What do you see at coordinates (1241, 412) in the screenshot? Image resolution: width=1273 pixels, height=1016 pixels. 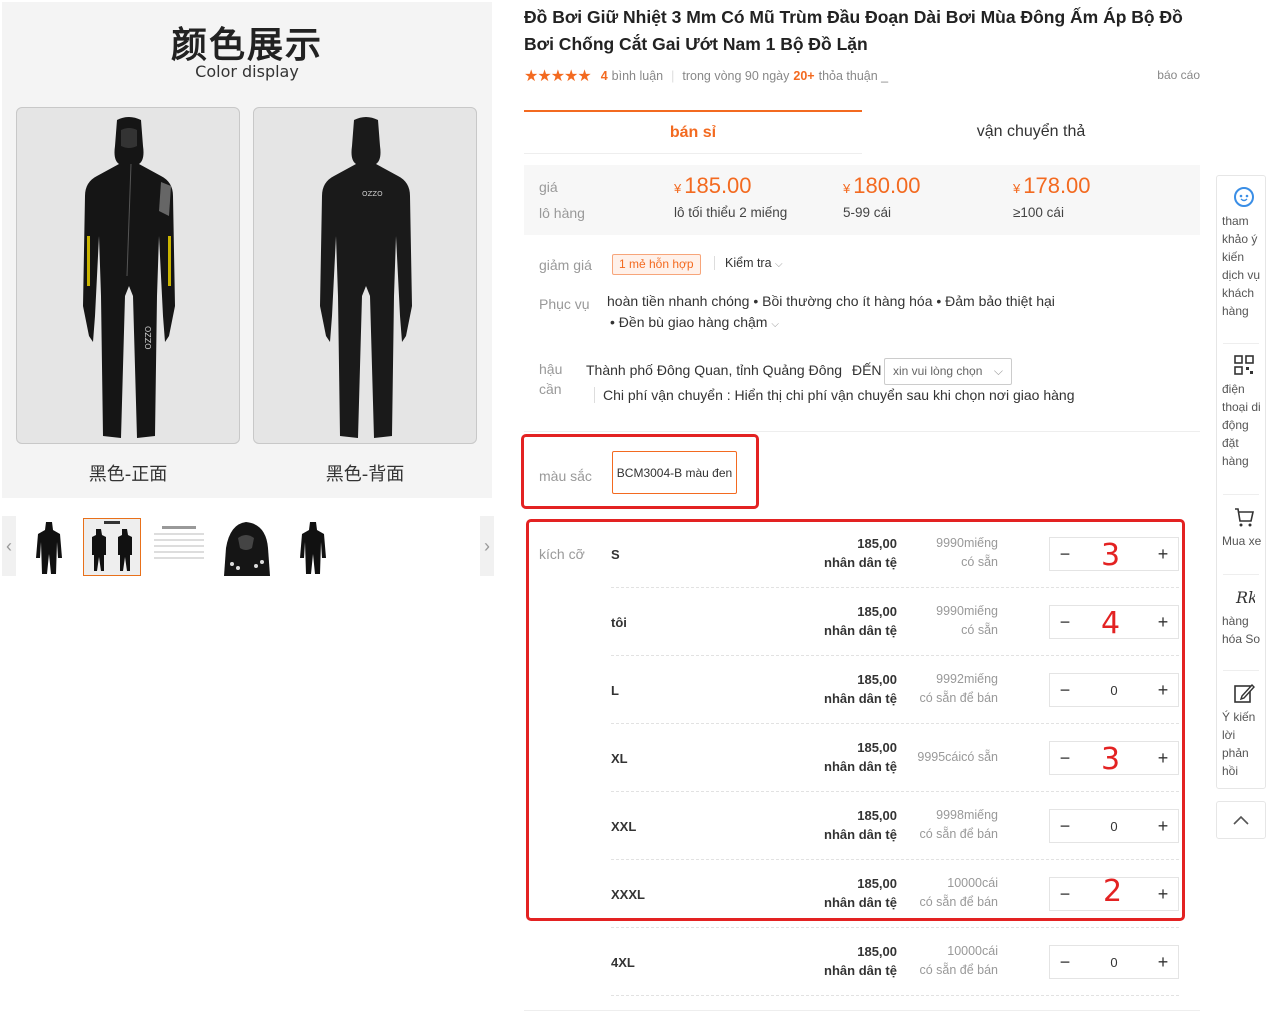 I see `mobile-order-button: điện thoại di động đặt hàng` at bounding box center [1241, 412].